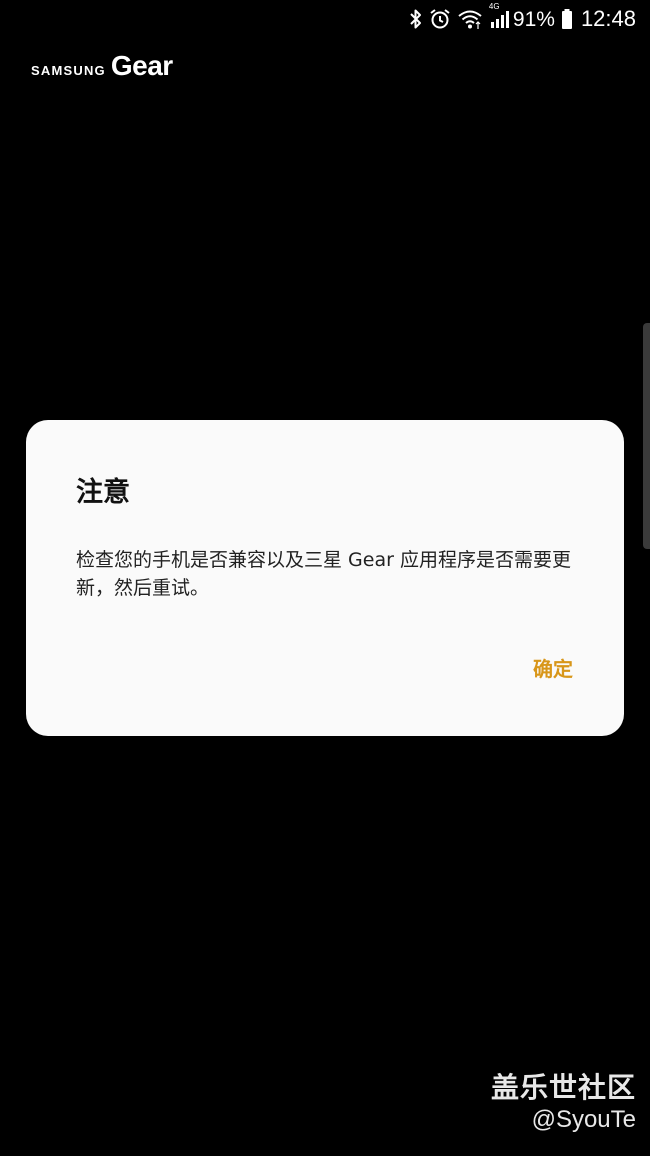  I want to click on bluetooth-icon, so click(416, 19).